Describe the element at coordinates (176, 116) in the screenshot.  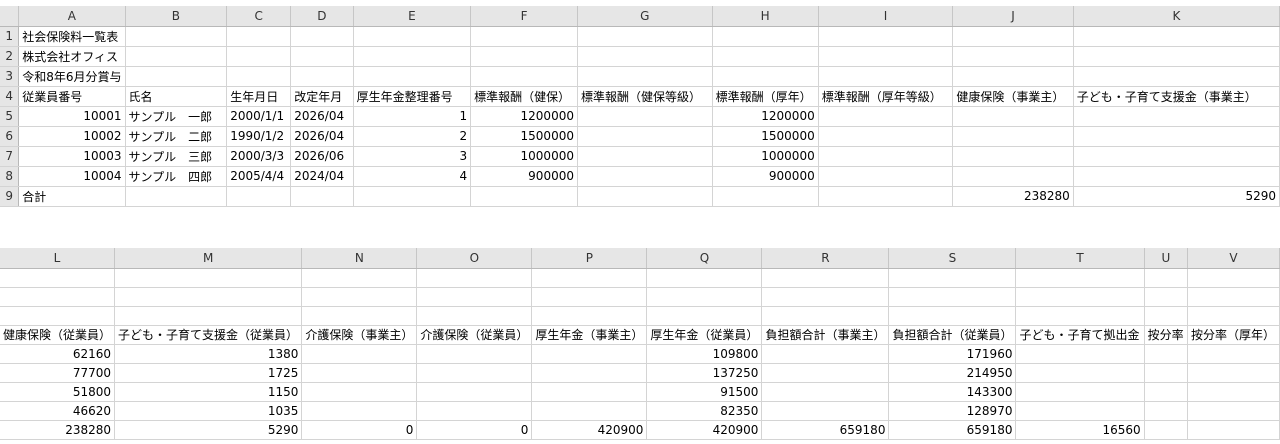
I see `cell: サンプル 一郎` at that location.